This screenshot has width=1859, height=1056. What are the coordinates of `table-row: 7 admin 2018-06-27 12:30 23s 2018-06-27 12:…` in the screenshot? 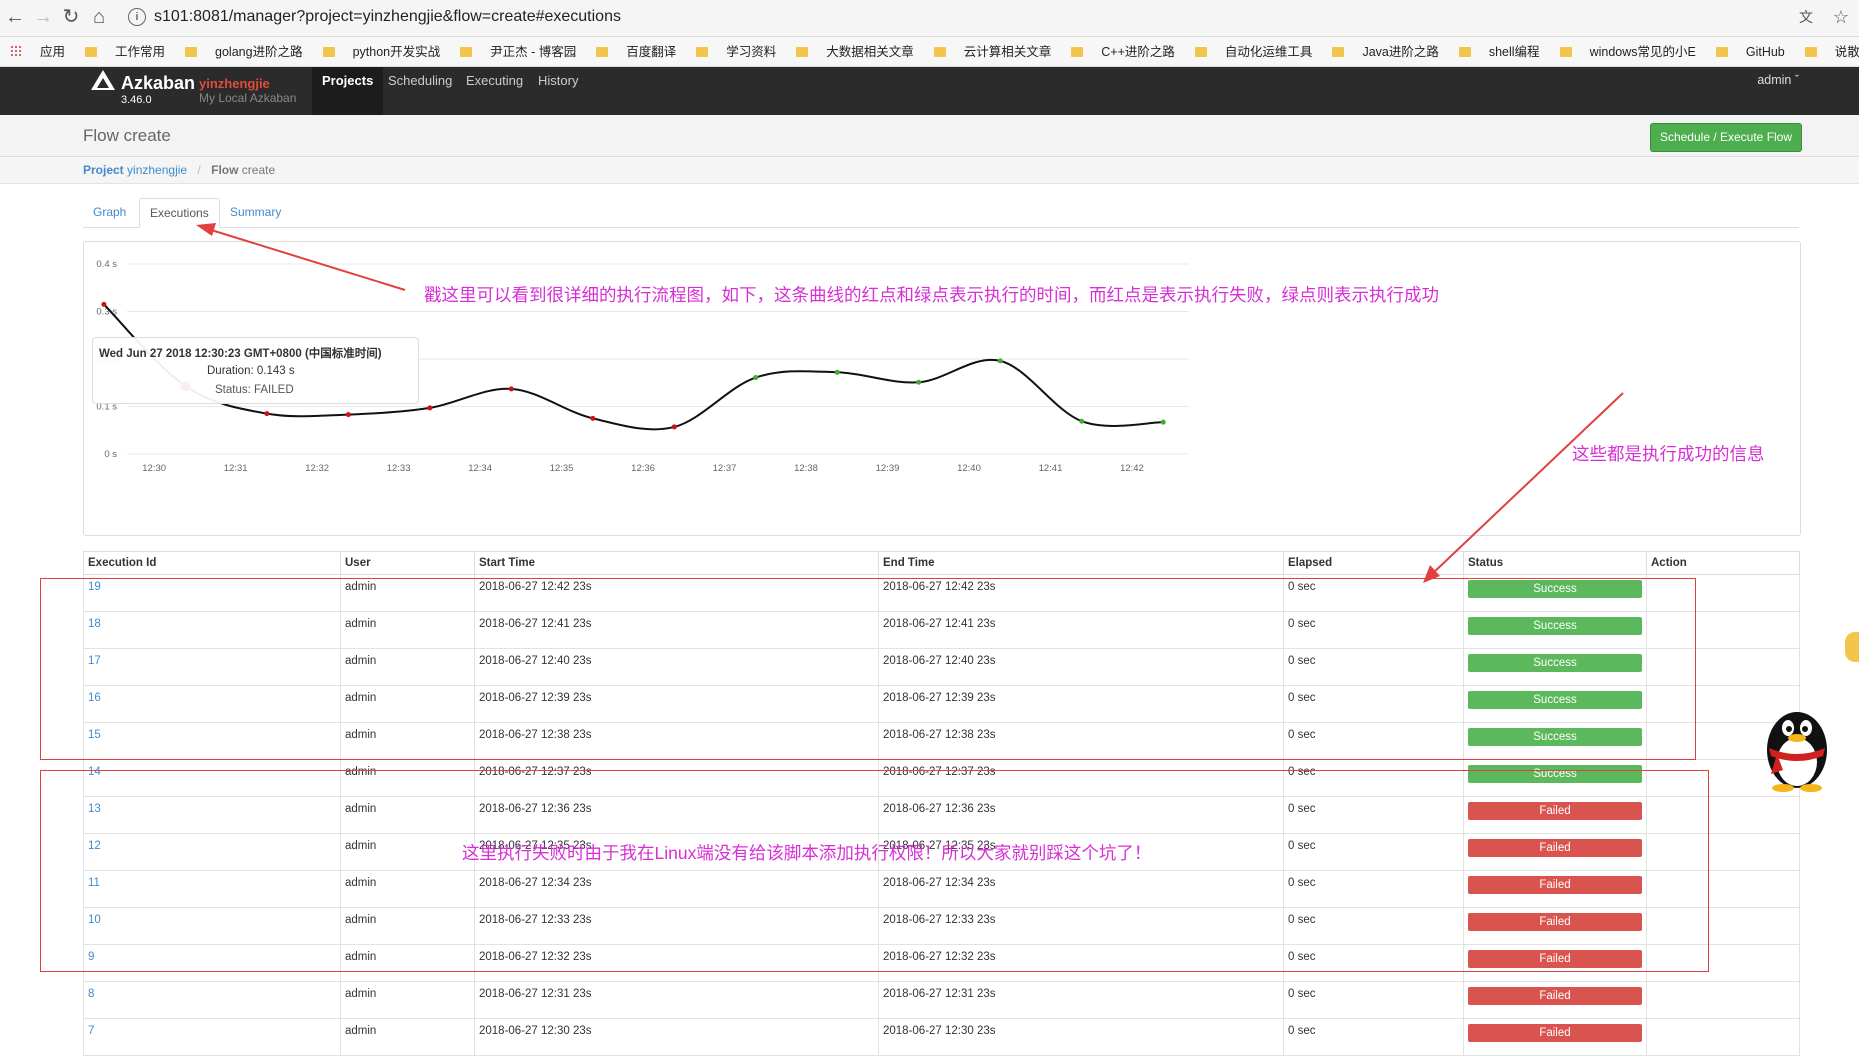 It's located at (941, 1037).